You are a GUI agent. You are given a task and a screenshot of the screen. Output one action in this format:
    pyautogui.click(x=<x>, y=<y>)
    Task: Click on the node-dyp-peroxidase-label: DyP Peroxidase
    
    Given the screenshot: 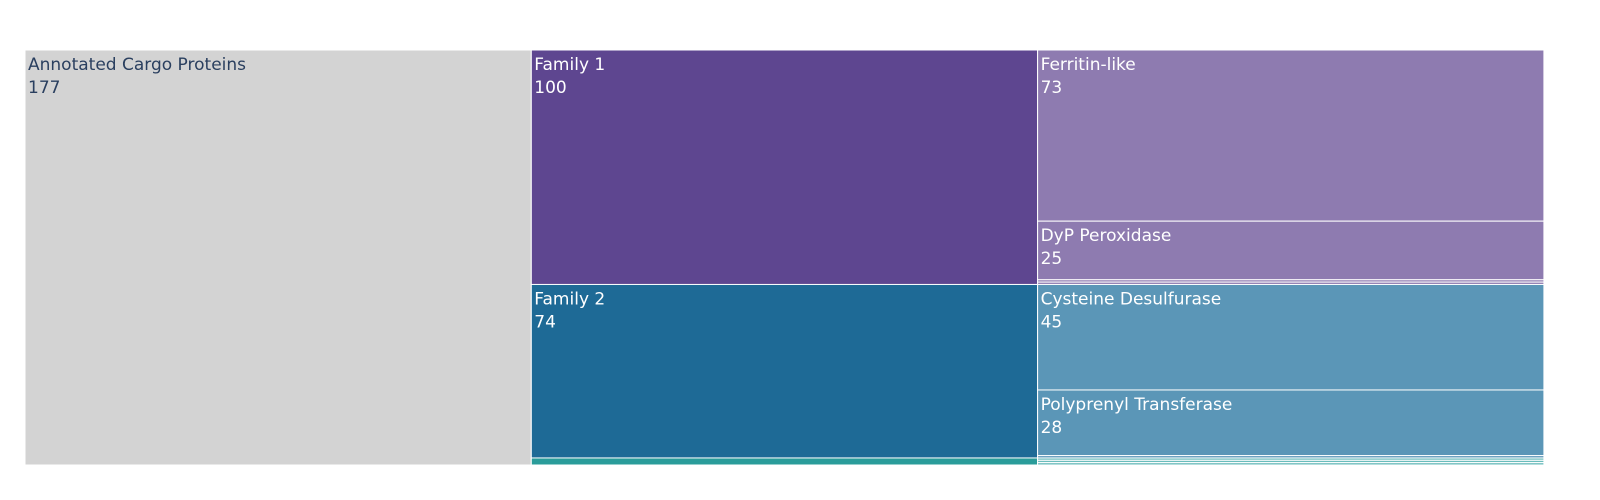 What is the action you would take?
    pyautogui.click(x=1106, y=236)
    